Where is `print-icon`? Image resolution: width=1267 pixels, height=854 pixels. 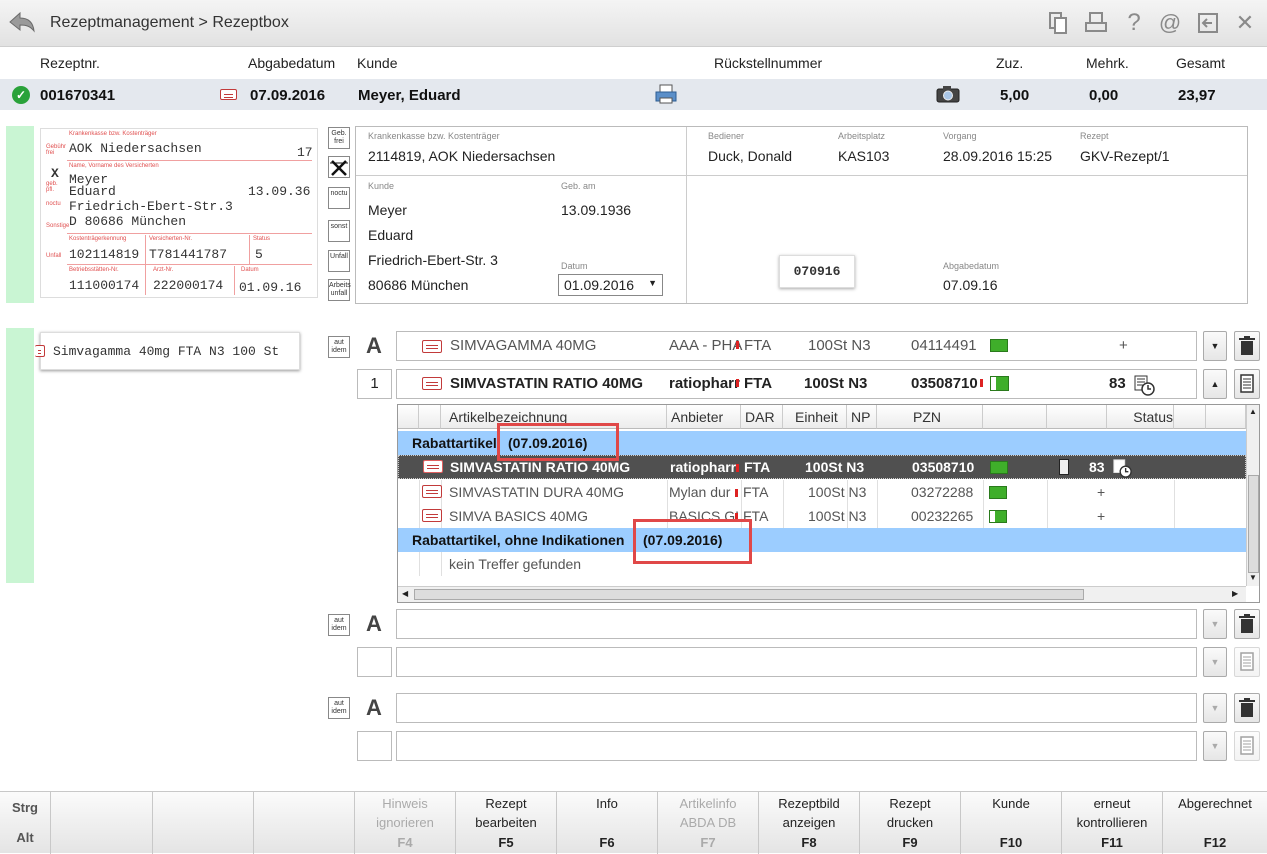 print-icon is located at coordinates (1096, 23).